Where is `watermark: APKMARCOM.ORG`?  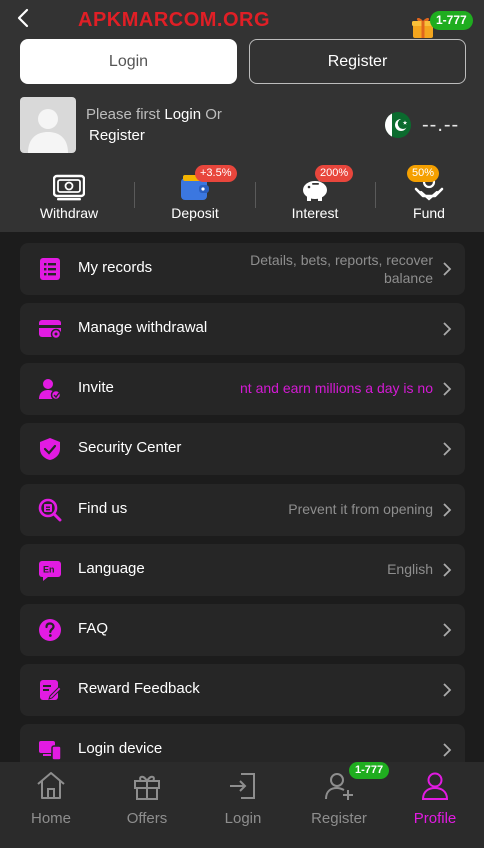 watermark: APKMARCOM.ORG is located at coordinates (174, 20).